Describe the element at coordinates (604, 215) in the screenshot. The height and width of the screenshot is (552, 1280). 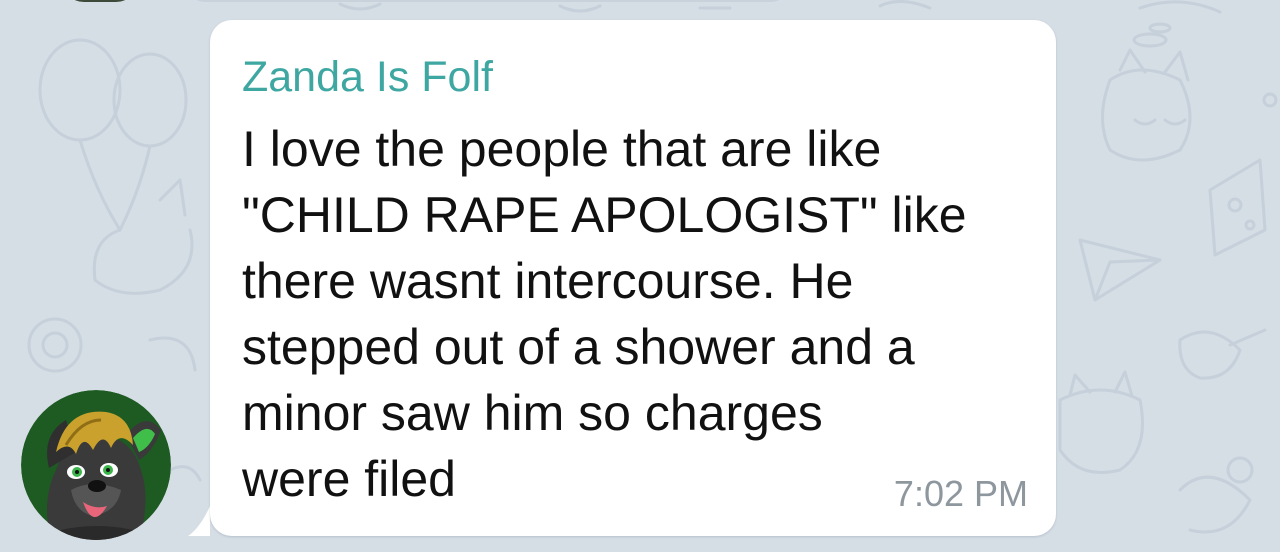
I see `message-line: "CHILD RAPE APOLOGIST" like` at that location.